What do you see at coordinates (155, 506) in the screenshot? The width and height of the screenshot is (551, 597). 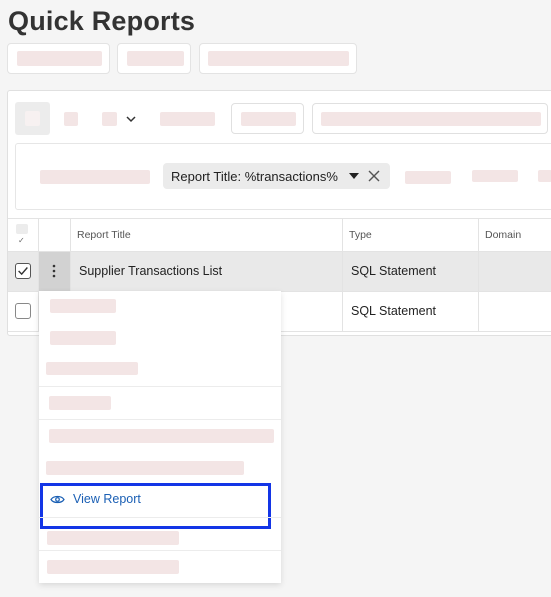 I see `highlight-box` at bounding box center [155, 506].